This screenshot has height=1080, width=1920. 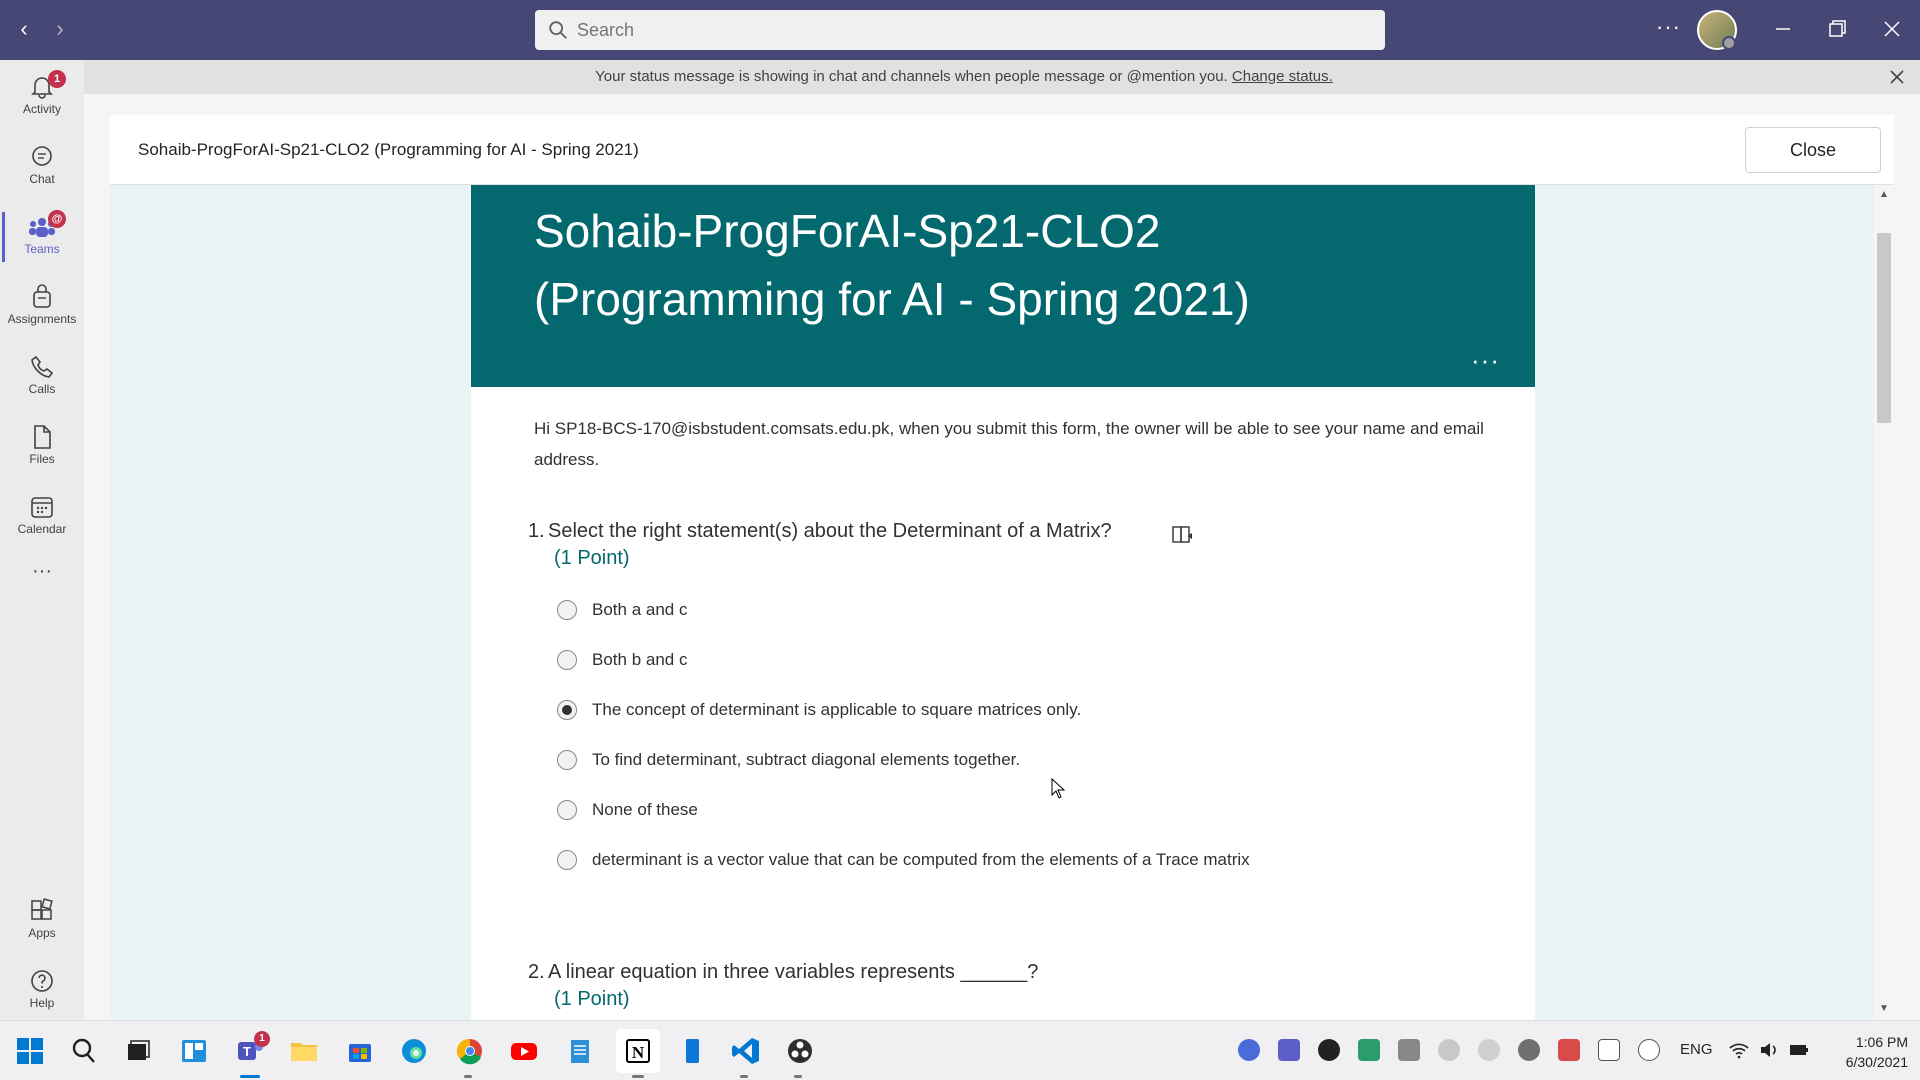 I want to click on form-title-line2: (Programming for AI - Spring 2021), so click(x=892, y=299).